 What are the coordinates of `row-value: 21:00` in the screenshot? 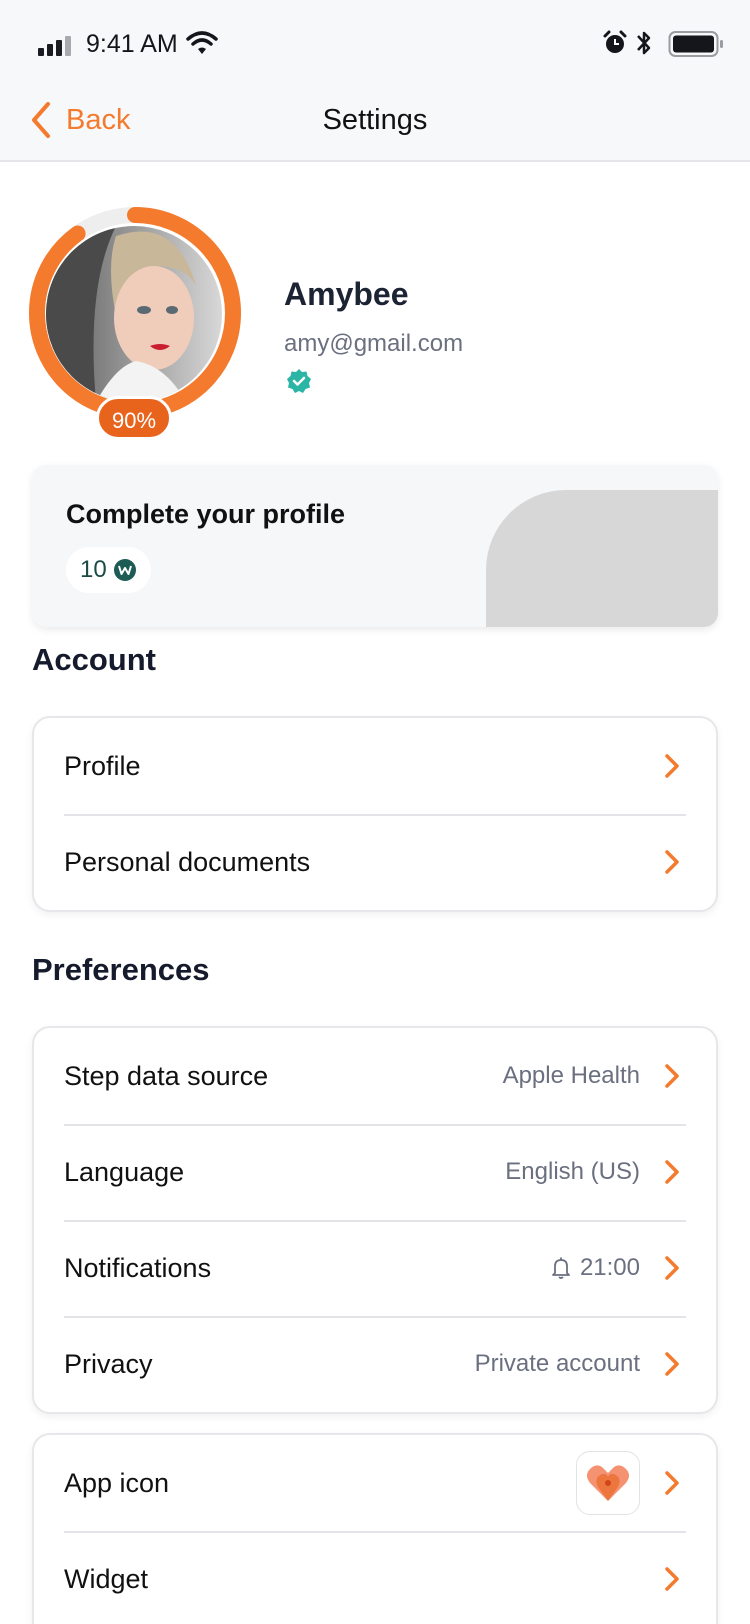 It's located at (595, 1268).